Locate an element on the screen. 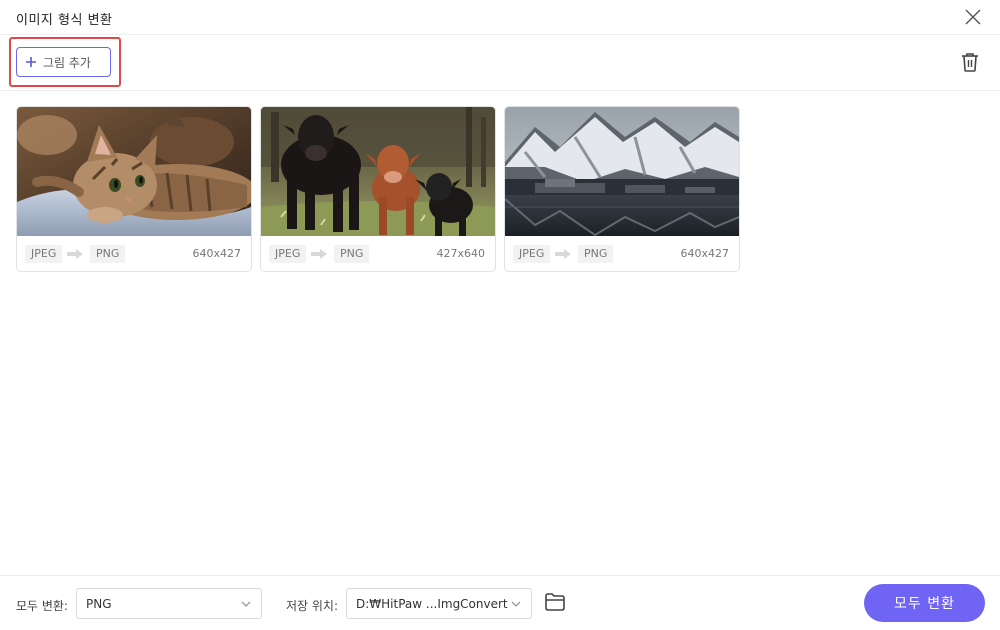 This screenshot has height=630, width=1000. title-bar: 이미지 형식 변환 is located at coordinates (500, 17).